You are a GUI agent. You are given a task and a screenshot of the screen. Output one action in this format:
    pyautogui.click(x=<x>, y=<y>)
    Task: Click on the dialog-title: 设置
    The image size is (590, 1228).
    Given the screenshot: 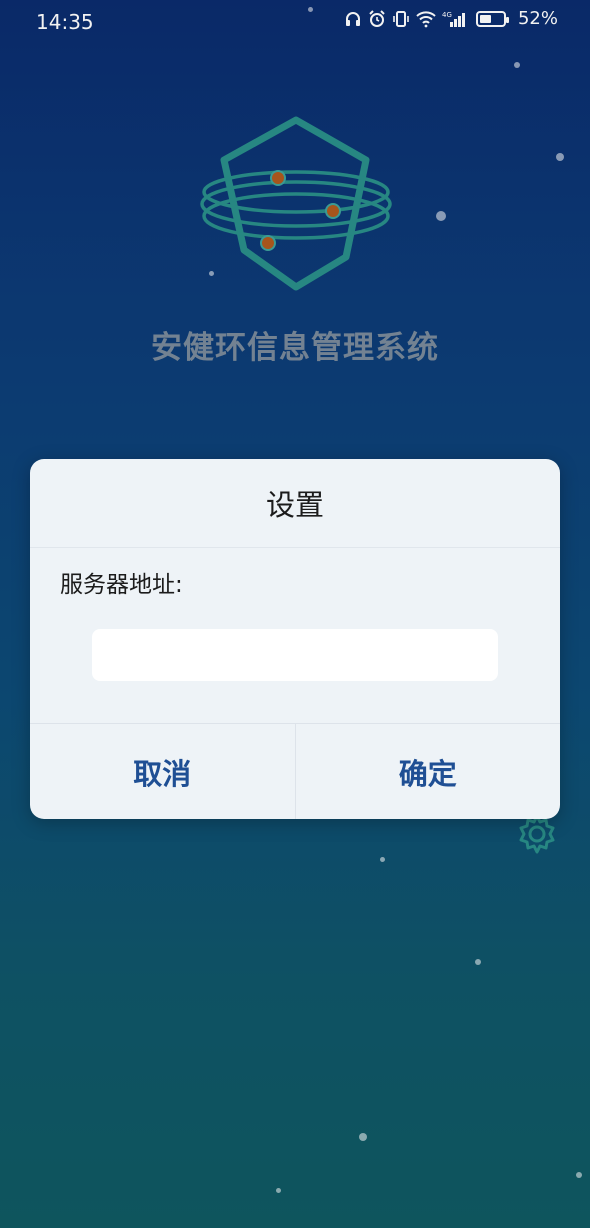 What is the action you would take?
    pyautogui.click(x=295, y=503)
    